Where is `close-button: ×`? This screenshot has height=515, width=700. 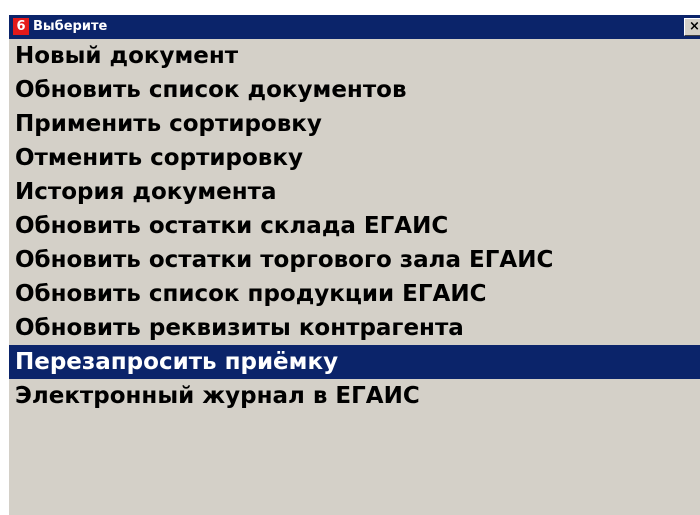 close-button: × is located at coordinates (692, 27).